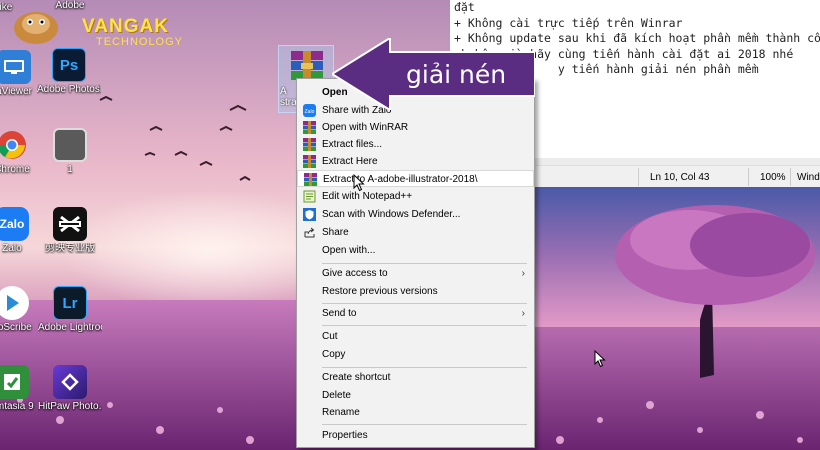 The width and height of the screenshot is (820, 450). Describe the element at coordinates (14, 303) in the screenshot. I see `scribe-icon` at that location.